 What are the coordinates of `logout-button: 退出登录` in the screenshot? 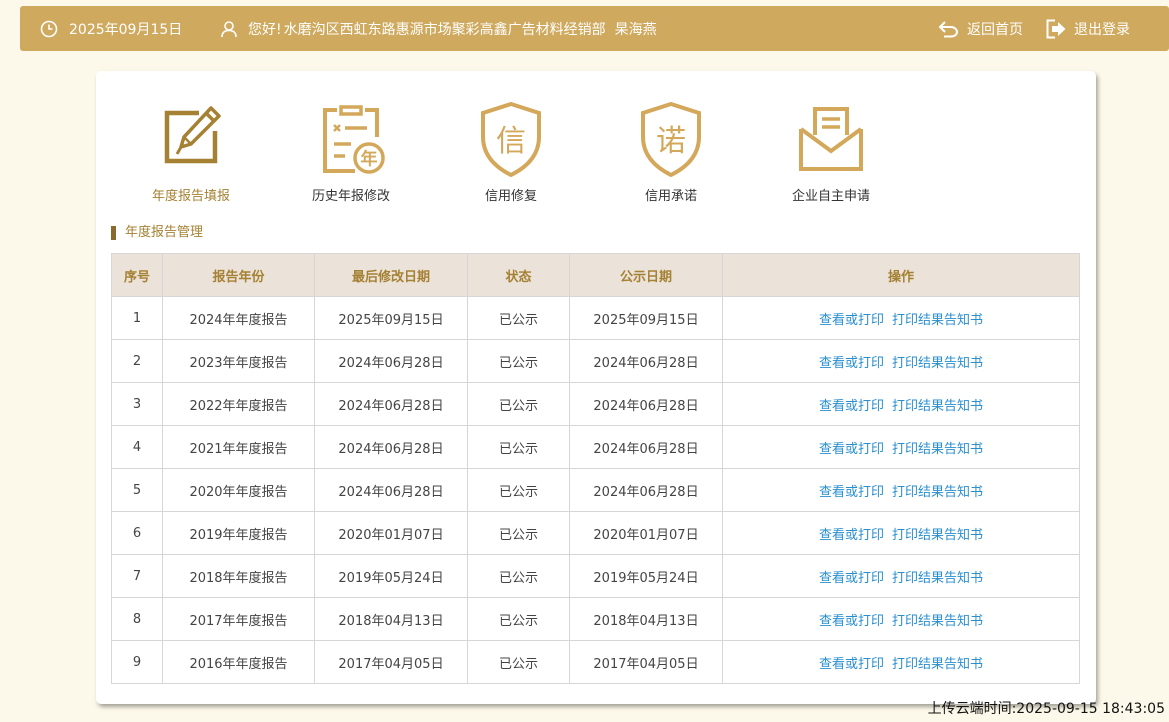 It's located at (1087, 28).